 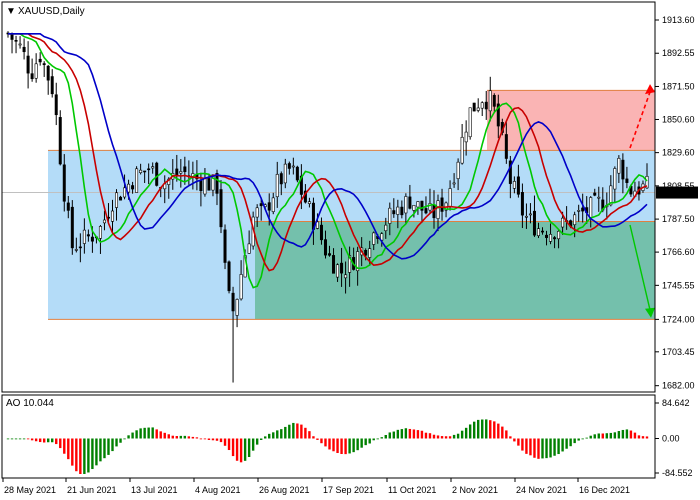 What do you see at coordinates (678, 252) in the screenshot?
I see `price-tick-label: 1766.60` at bounding box center [678, 252].